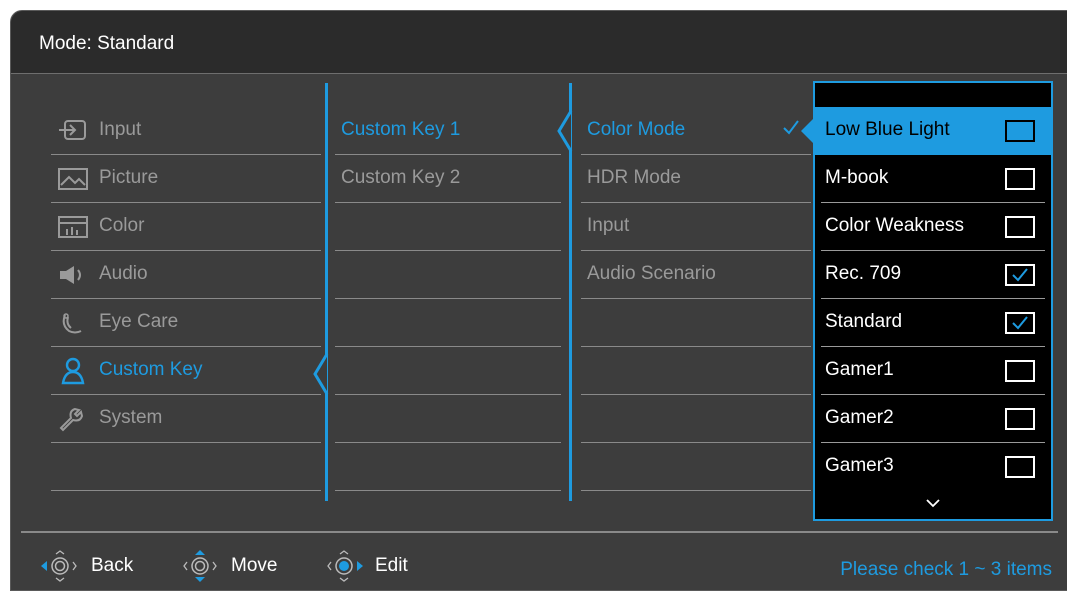 This screenshot has height=591, width=1067. I want to click on options-list: Color Mode HDR Mode Input Audio Scenario, so click(696, 299).